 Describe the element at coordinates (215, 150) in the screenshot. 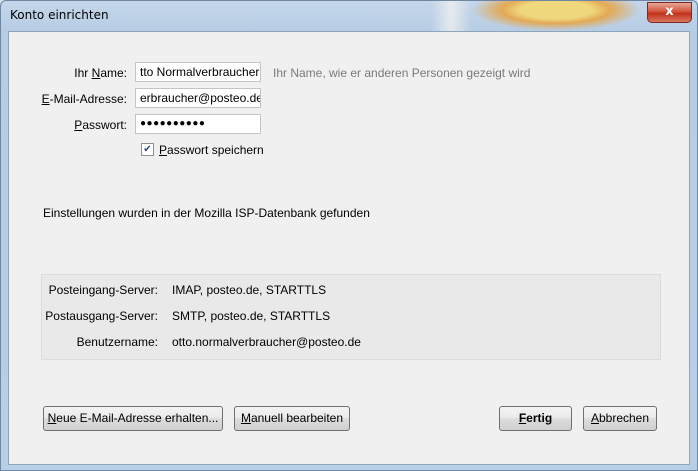

I see `remember-label-part: asswort speichern` at that location.